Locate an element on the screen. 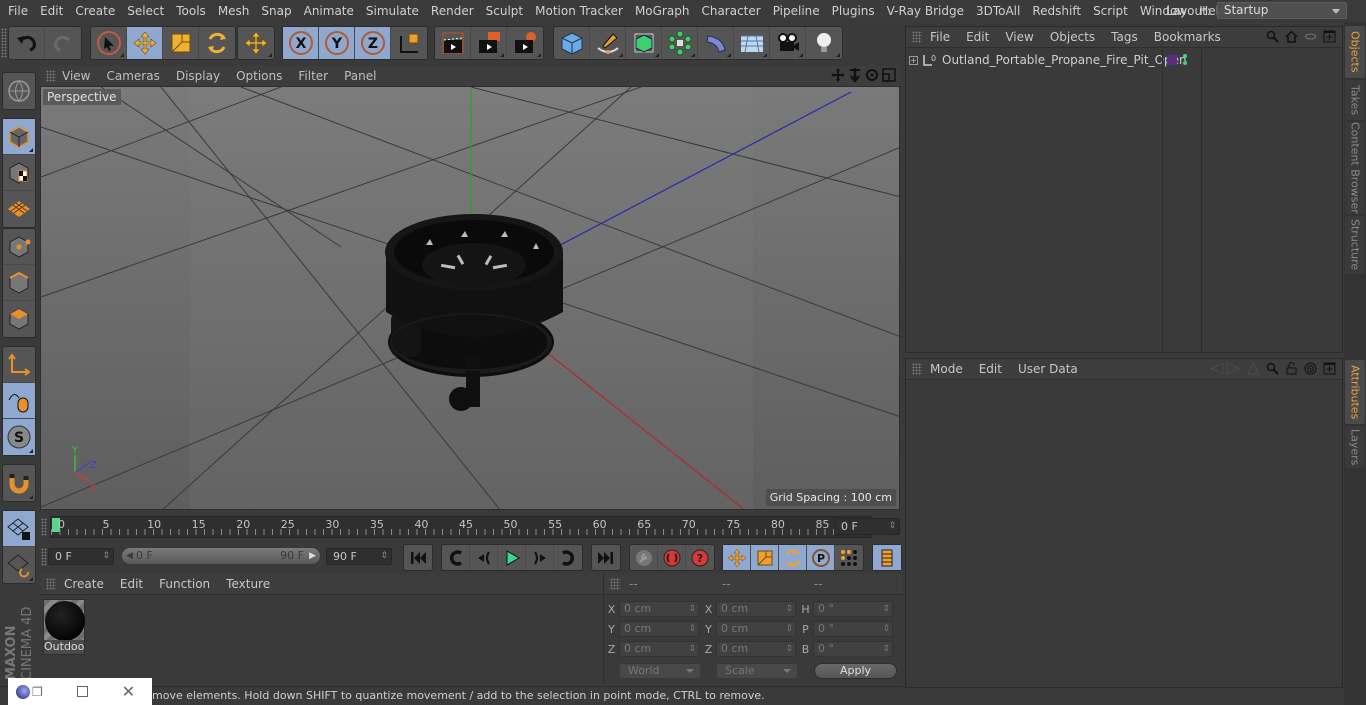 The image size is (1366, 705). editor-visibility-dot is located at coordinates (1185, 56).